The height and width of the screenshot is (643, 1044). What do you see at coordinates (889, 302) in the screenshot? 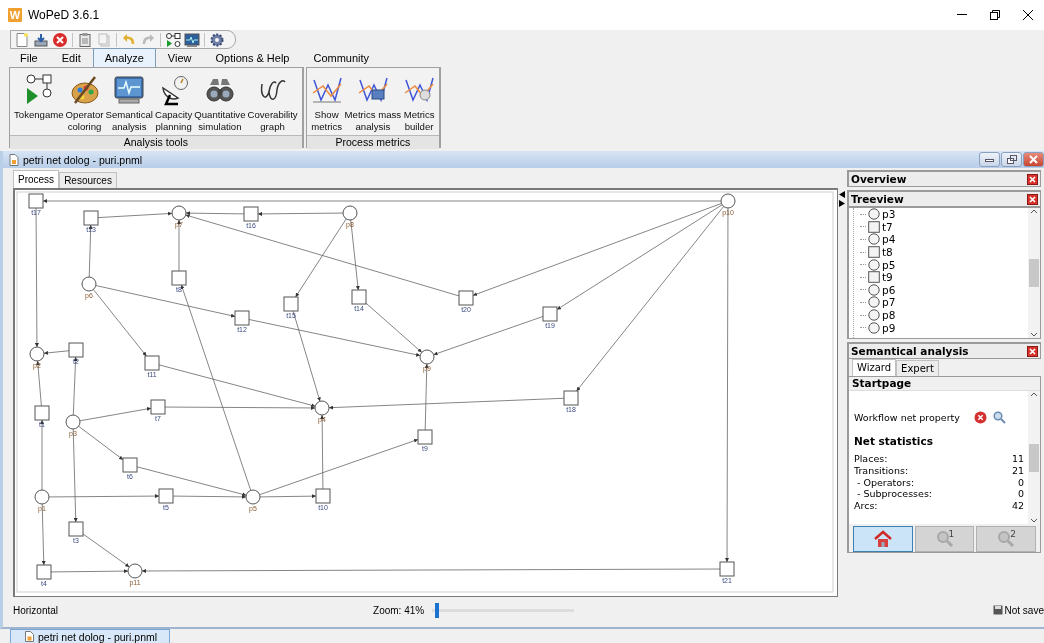
I see `tree-item: p7` at bounding box center [889, 302].